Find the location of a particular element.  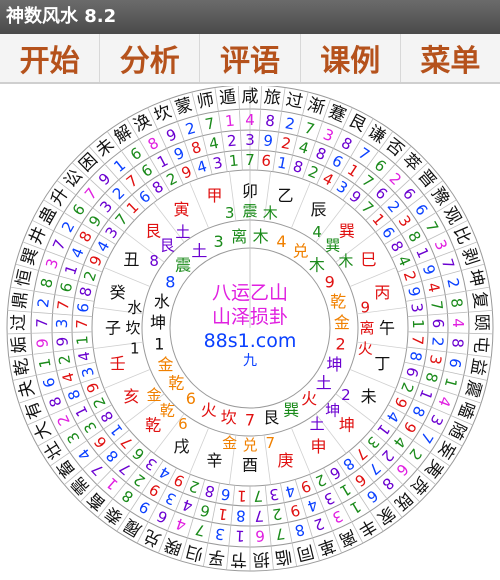

hexagram-label: 益 is located at coordinates (477, 367).